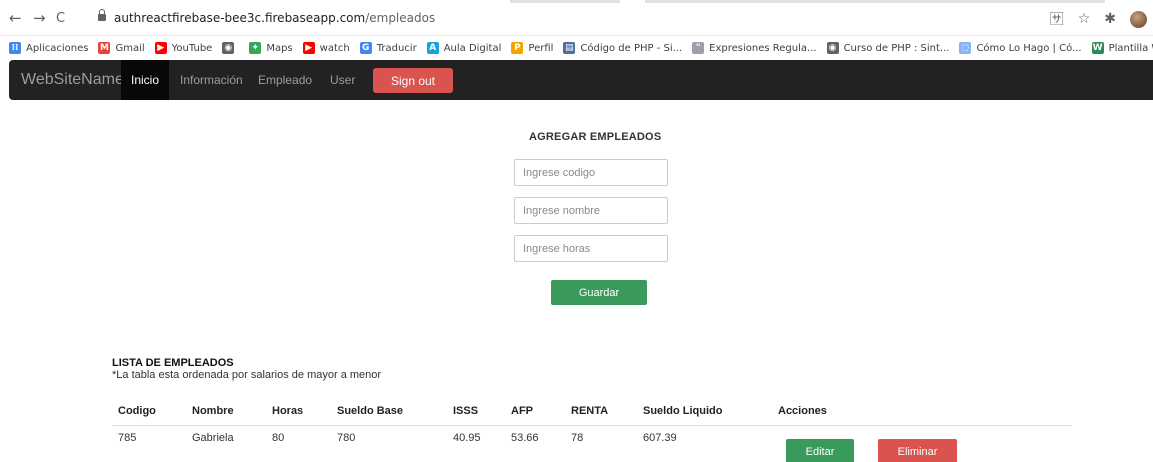 The height and width of the screenshot is (462, 1153). I want to click on bookmark-item: ✦ Maps, so click(271, 48).